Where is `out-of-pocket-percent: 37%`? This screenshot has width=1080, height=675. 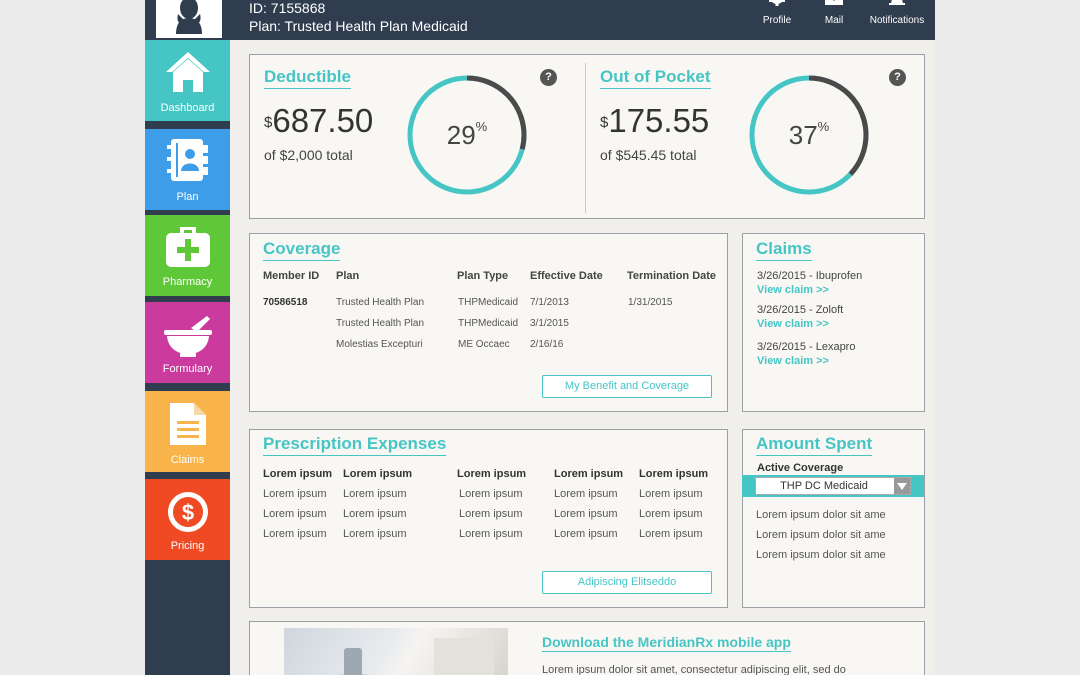
out-of-pocket-percent: 37% is located at coordinates (809, 135).